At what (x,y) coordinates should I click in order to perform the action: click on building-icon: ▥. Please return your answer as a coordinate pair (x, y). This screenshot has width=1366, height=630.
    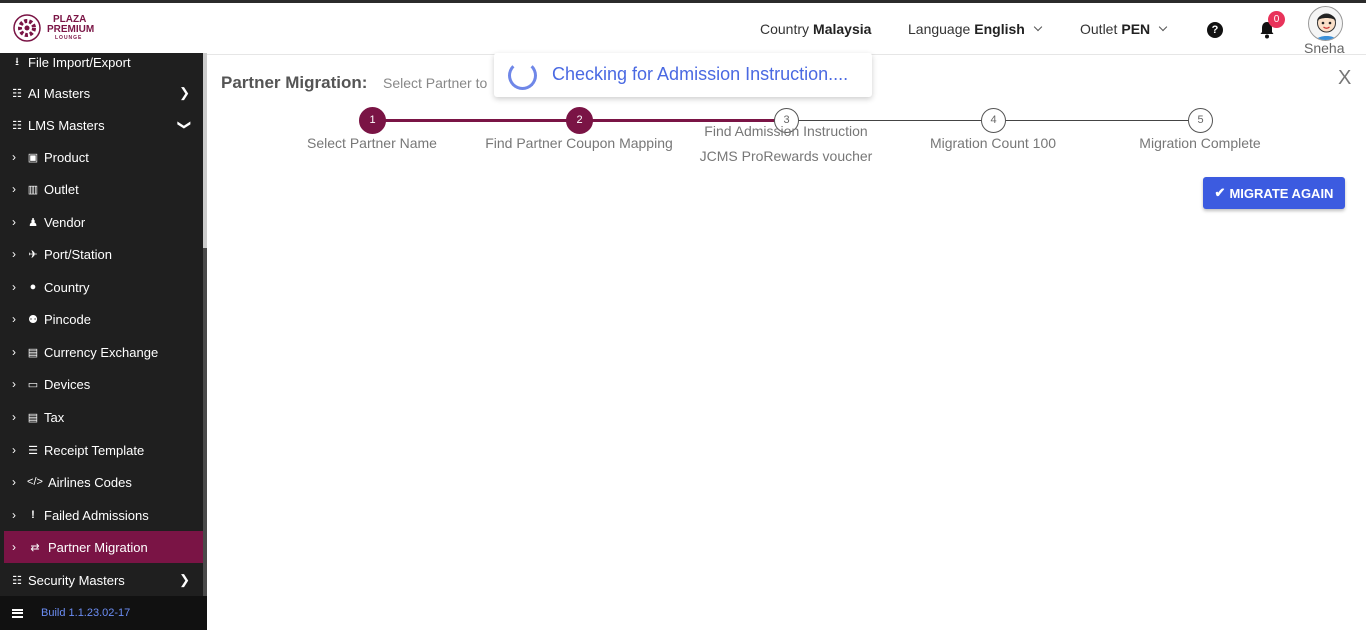
    Looking at the image, I should click on (33, 189).